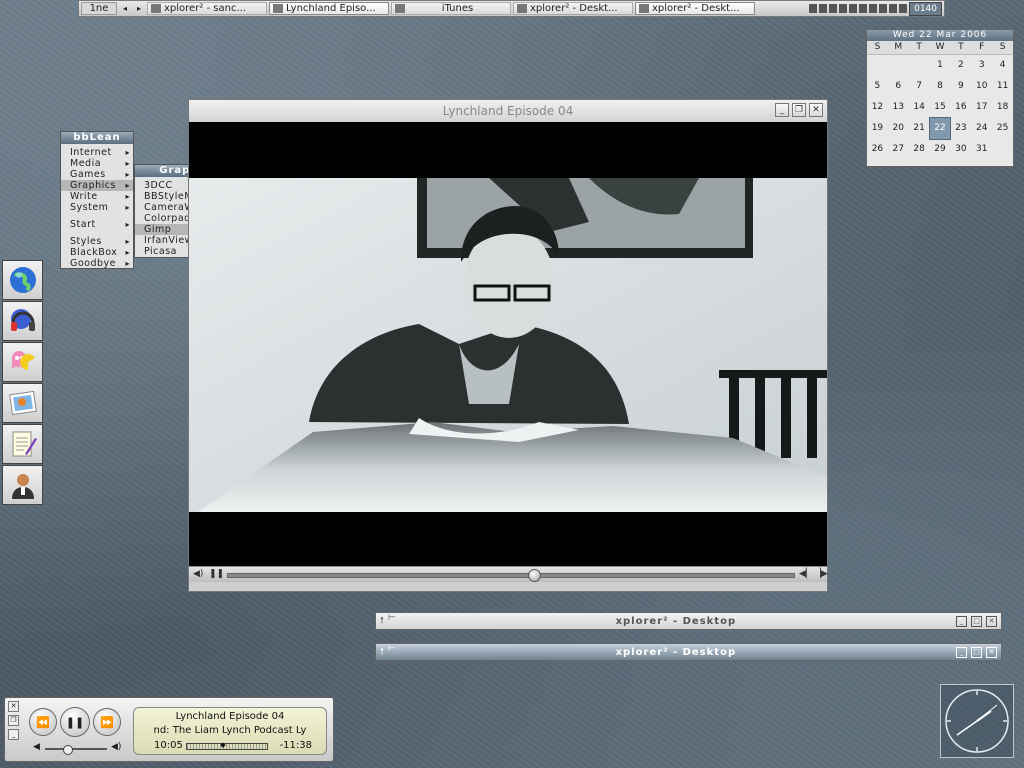 The image size is (1024, 768). Describe the element at coordinates (97, 241) in the screenshot. I see `menu-item-styles: Styles` at that location.